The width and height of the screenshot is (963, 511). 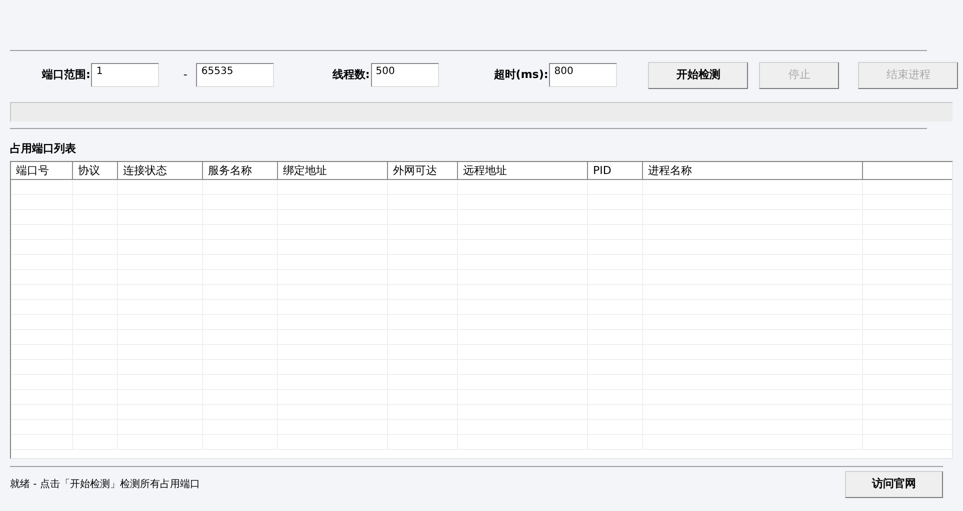 I want to click on text-field: 500, so click(x=404, y=75).